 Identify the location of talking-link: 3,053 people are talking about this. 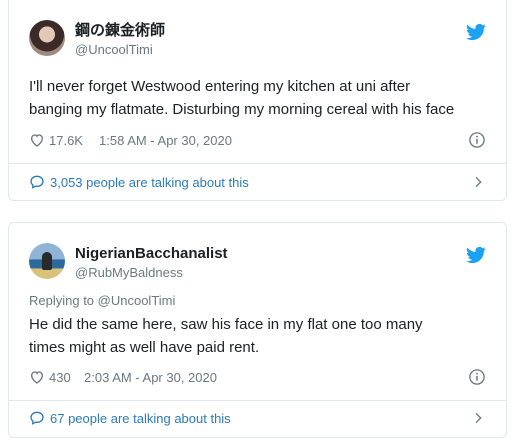
(257, 183).